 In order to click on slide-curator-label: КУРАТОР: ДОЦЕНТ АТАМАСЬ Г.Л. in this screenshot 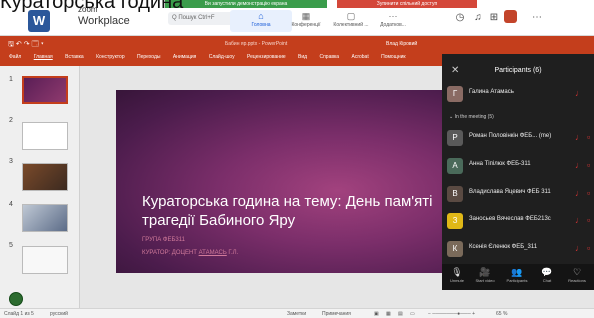, I will do `click(190, 253)`.